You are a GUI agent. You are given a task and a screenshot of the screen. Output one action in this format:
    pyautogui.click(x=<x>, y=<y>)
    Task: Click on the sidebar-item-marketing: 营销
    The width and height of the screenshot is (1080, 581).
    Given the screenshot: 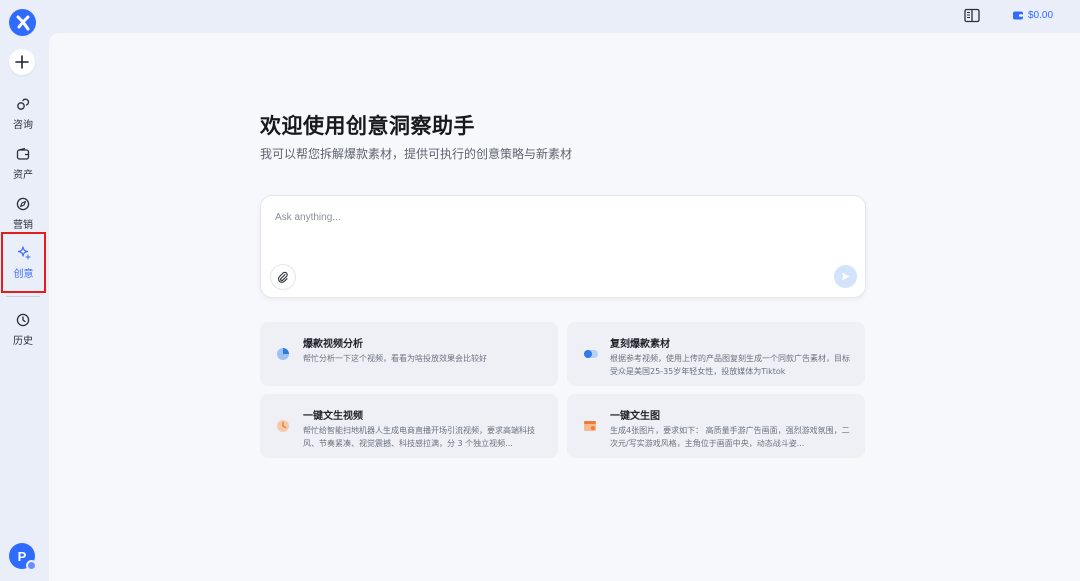 What is the action you would take?
    pyautogui.click(x=23, y=215)
    